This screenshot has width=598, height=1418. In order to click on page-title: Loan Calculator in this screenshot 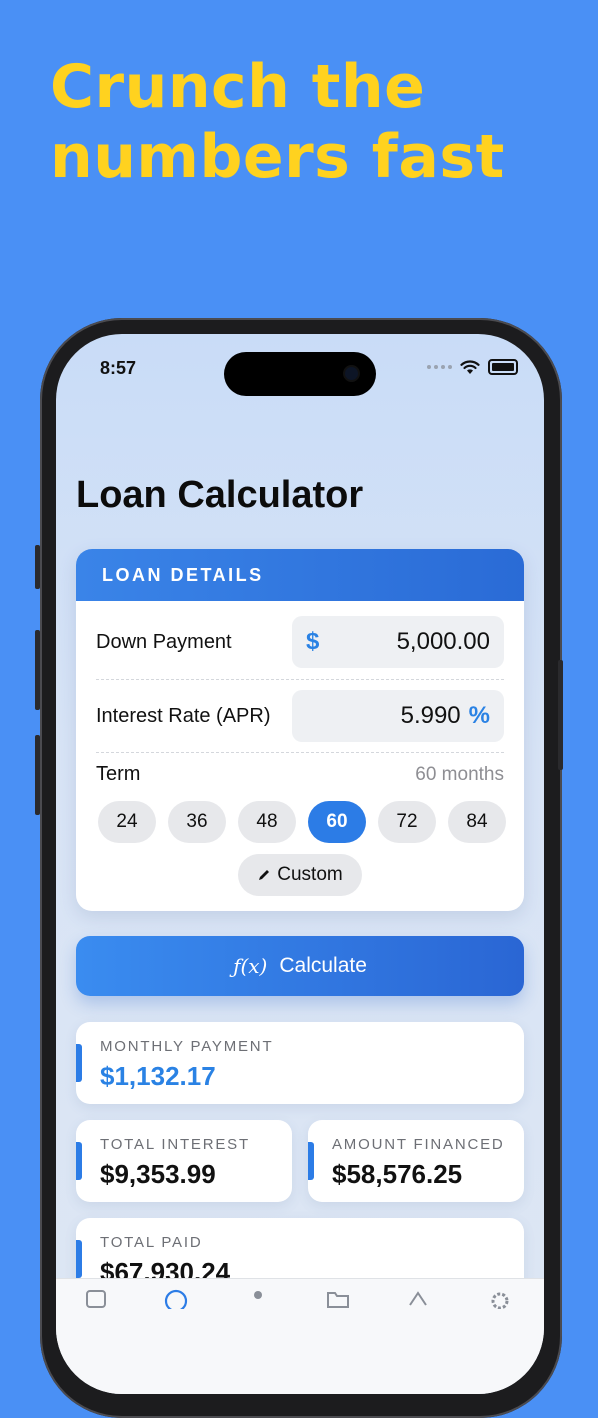, I will do `click(220, 495)`.